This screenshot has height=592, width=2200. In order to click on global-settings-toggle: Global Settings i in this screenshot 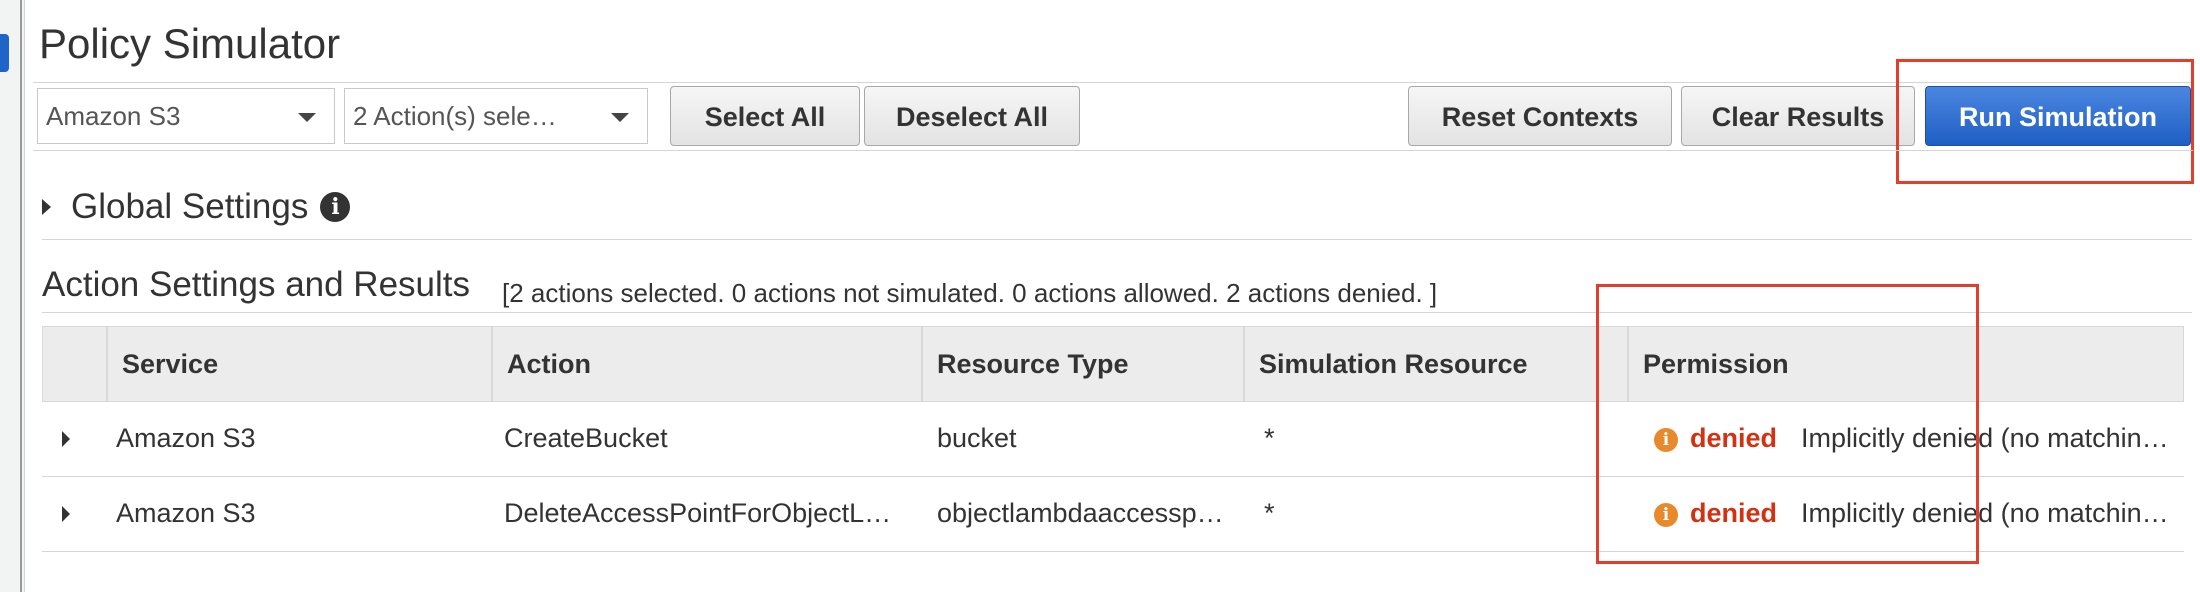, I will do `click(196, 207)`.